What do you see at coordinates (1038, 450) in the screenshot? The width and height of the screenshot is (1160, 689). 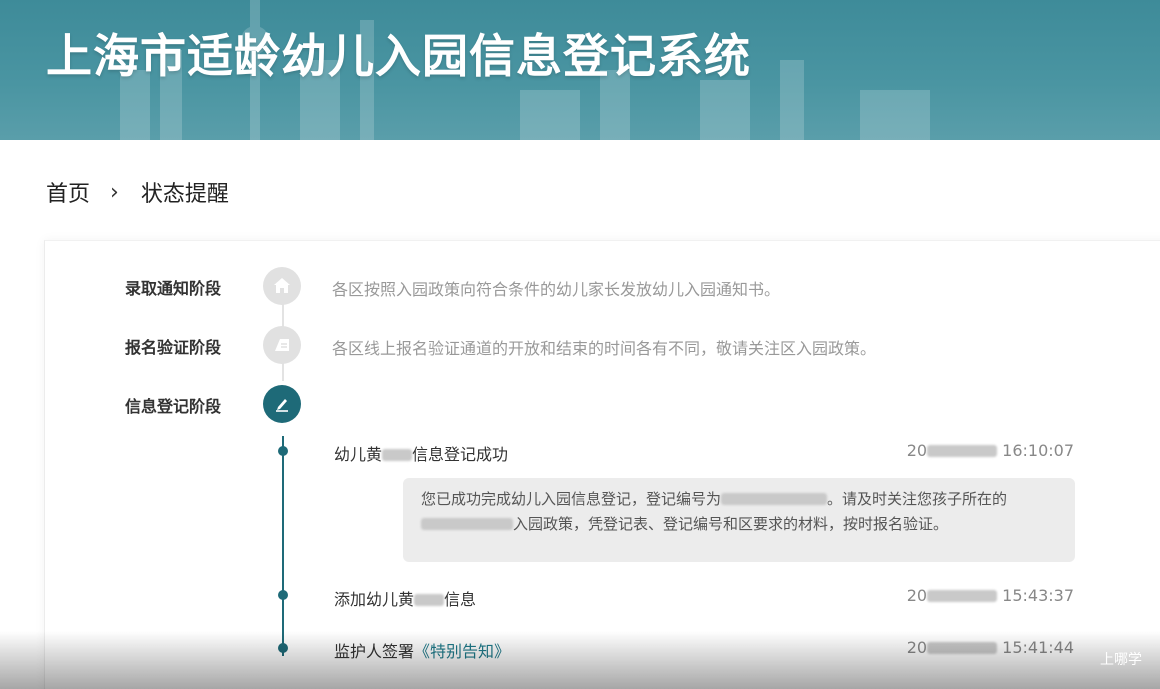 I see `timestamp-time: 16:10:07` at bounding box center [1038, 450].